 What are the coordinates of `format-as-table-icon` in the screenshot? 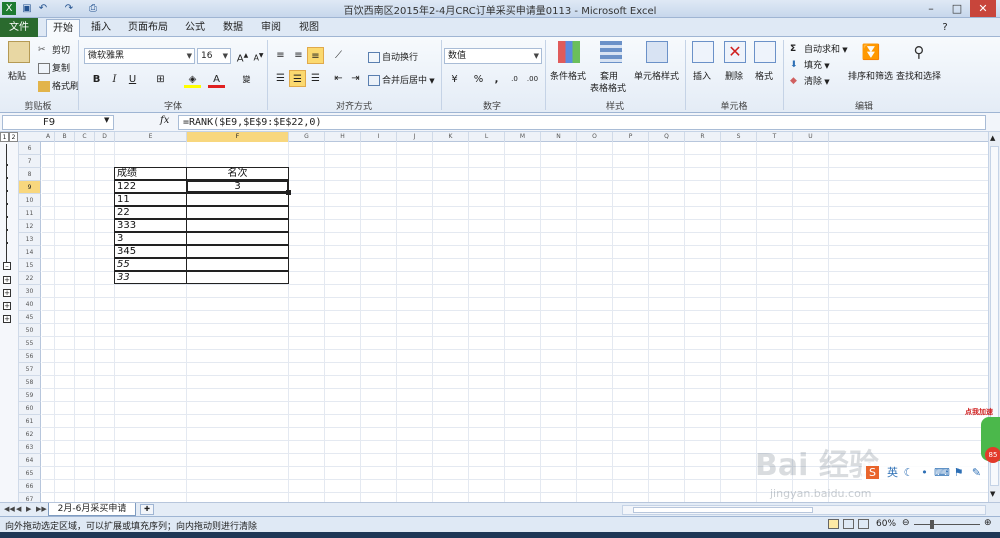 It's located at (611, 52).